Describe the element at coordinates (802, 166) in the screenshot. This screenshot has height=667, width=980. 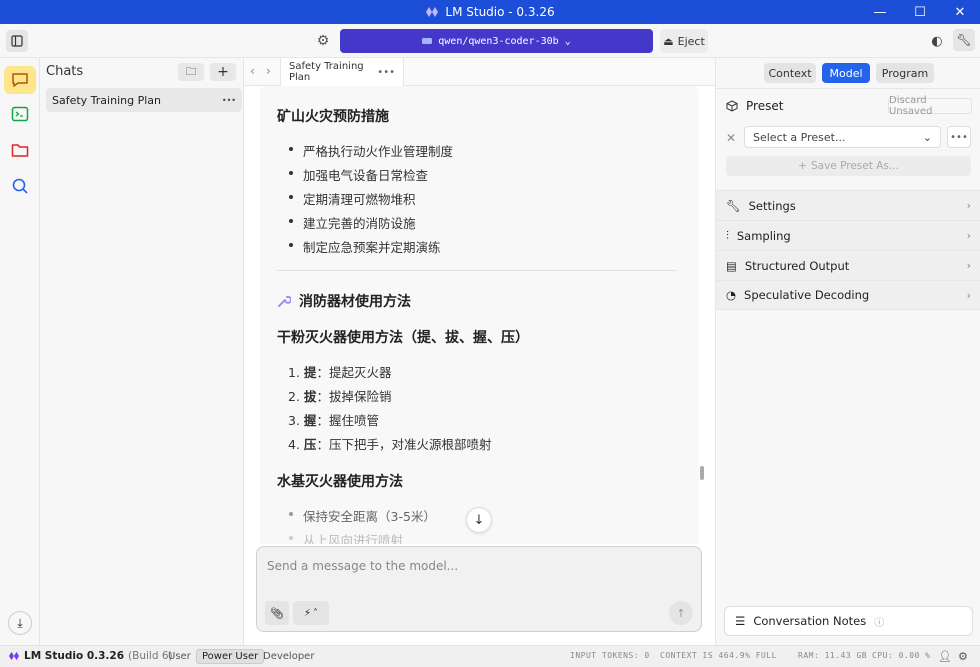
I see `plus-icon: +` at that location.